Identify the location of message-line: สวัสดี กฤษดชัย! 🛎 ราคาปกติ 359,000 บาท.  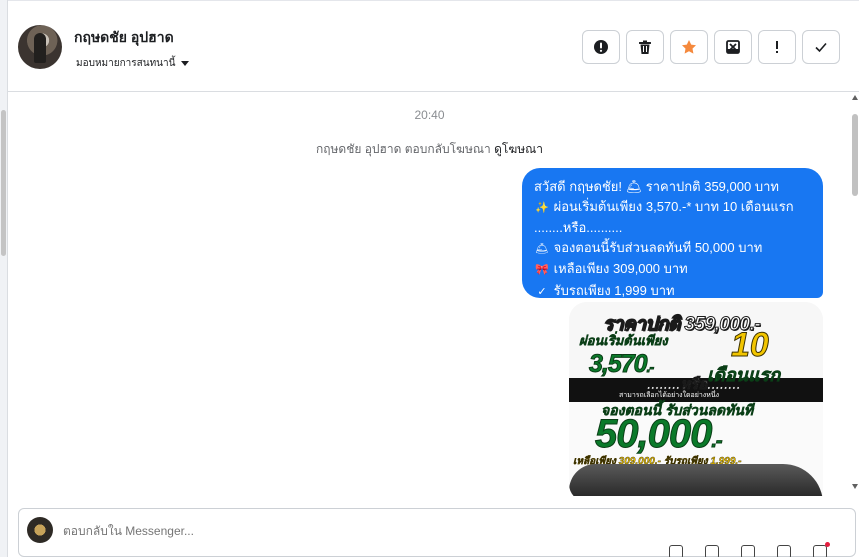
(656, 186).